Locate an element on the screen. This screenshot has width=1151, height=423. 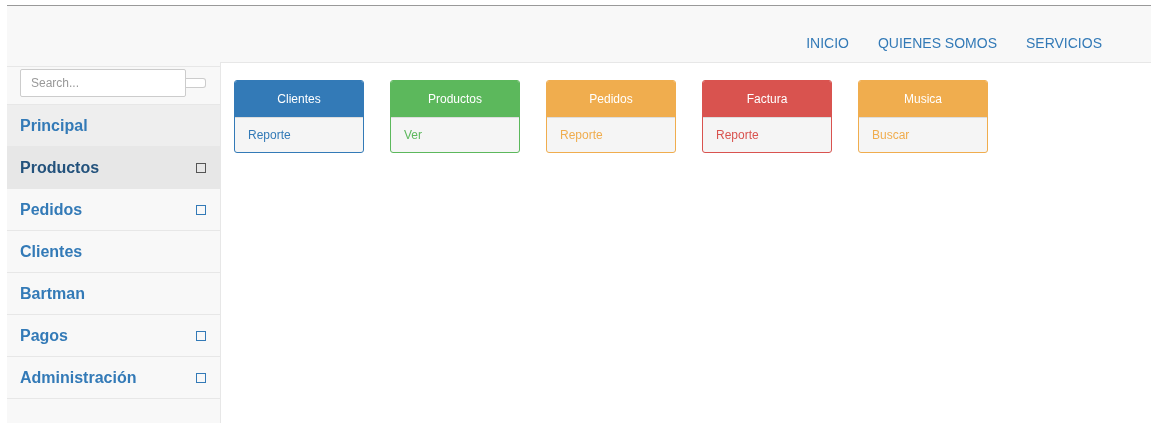
nav-link: QUIENES SOMOS is located at coordinates (937, 43).